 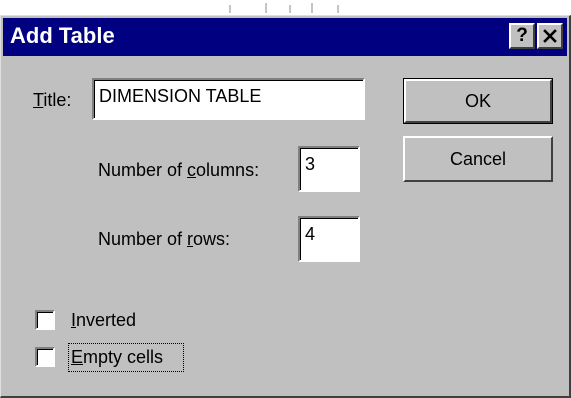 I want to click on columns-label: Number of columns:, so click(x=178, y=170).